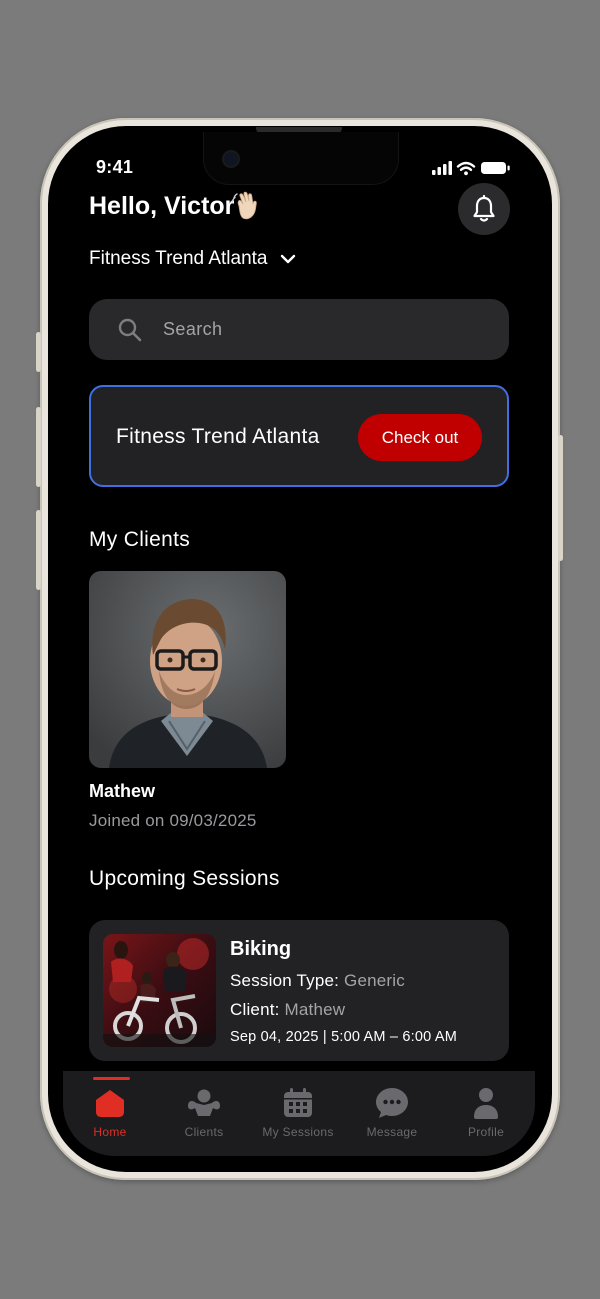  Describe the element at coordinates (130, 330) in the screenshot. I see `search-icon` at that location.